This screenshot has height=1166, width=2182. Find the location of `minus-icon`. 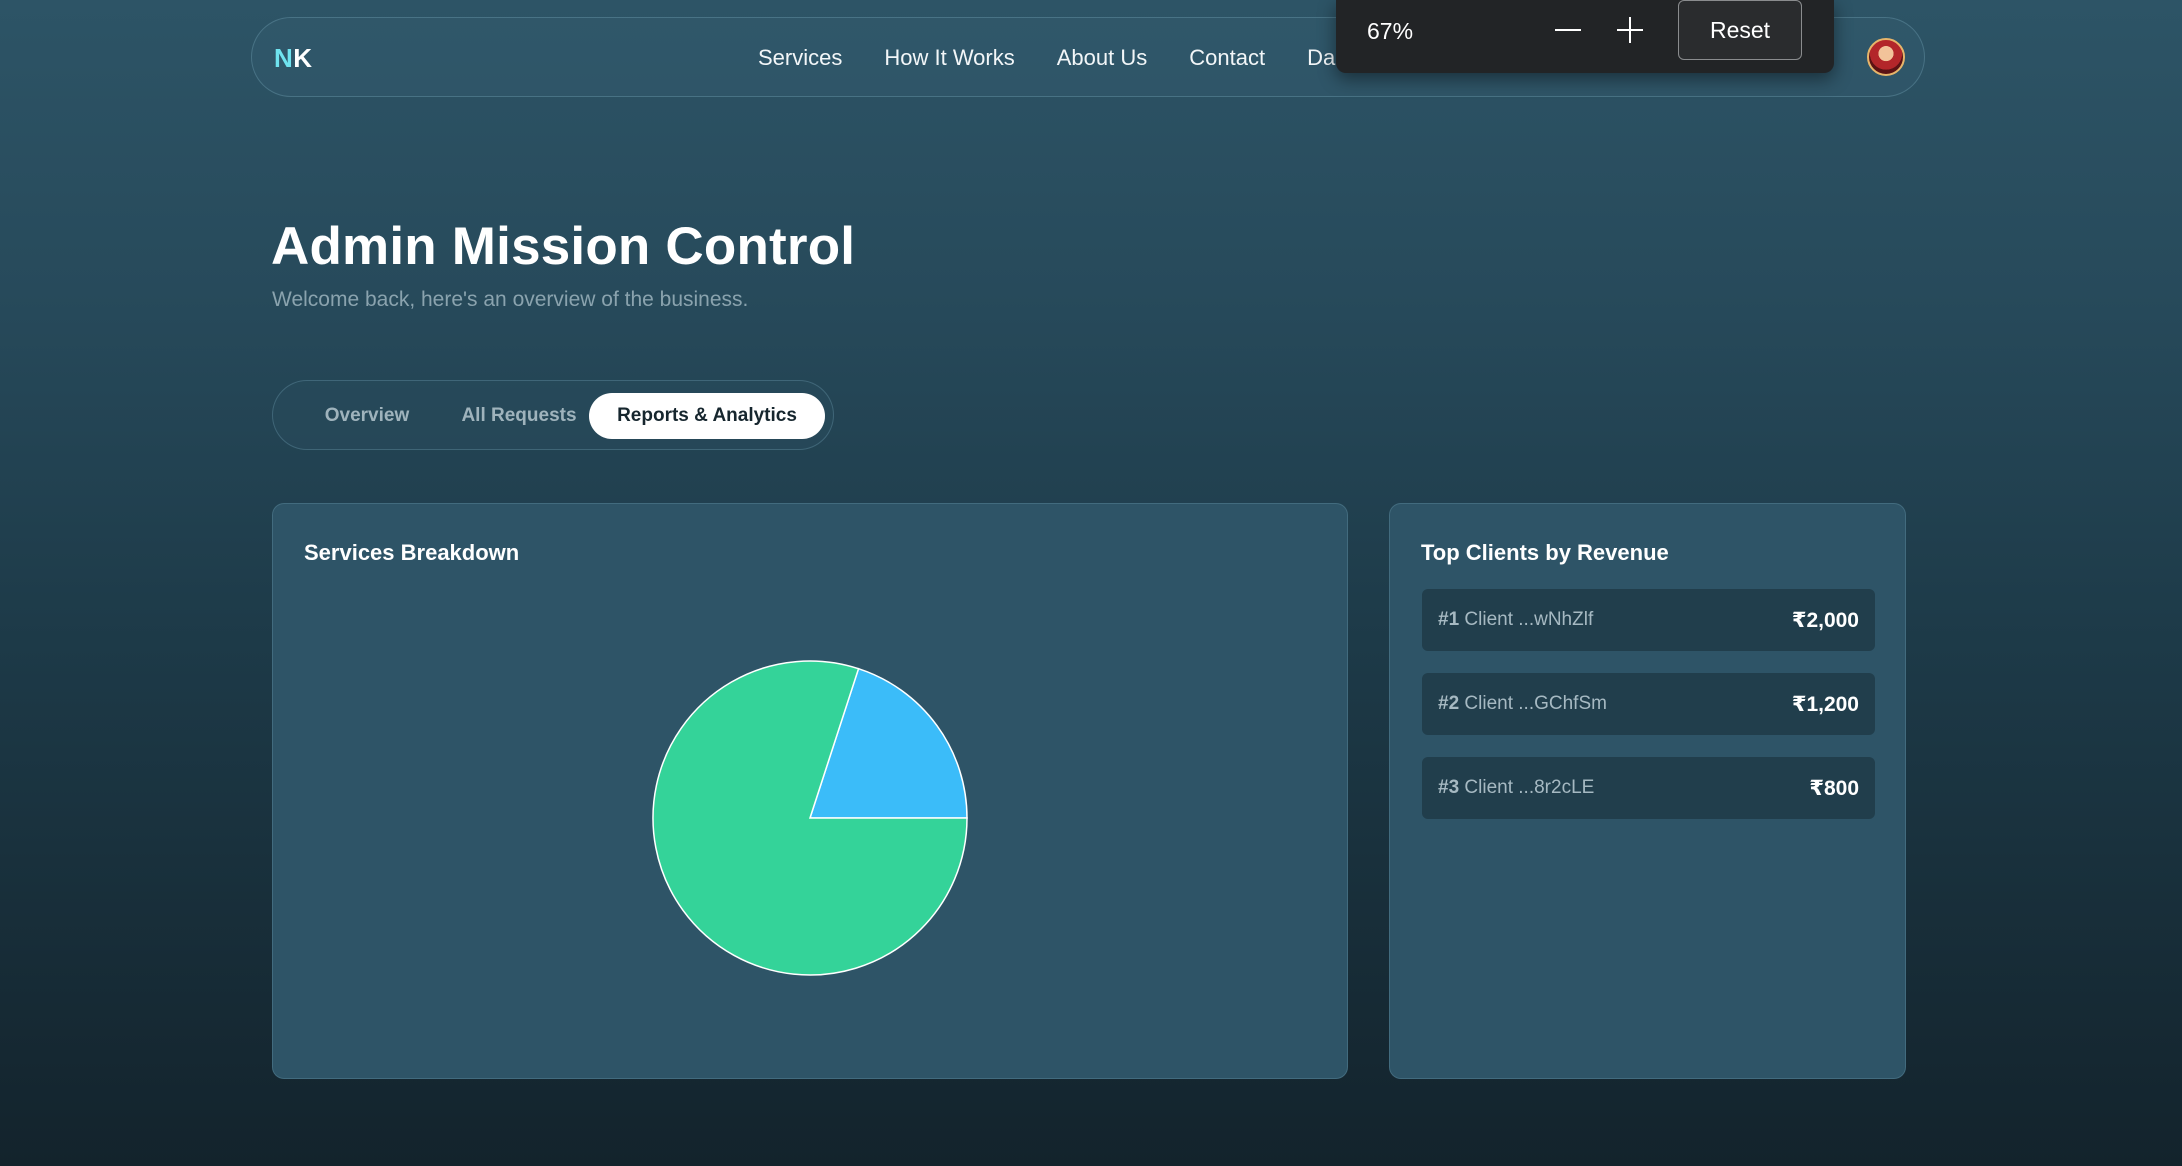

minus-icon is located at coordinates (1568, 30).